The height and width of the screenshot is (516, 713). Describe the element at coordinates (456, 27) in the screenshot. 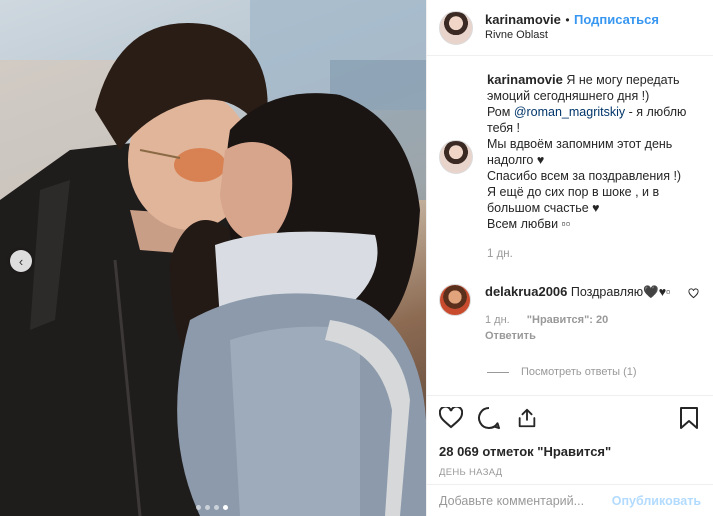

I see `author-avatar` at that location.